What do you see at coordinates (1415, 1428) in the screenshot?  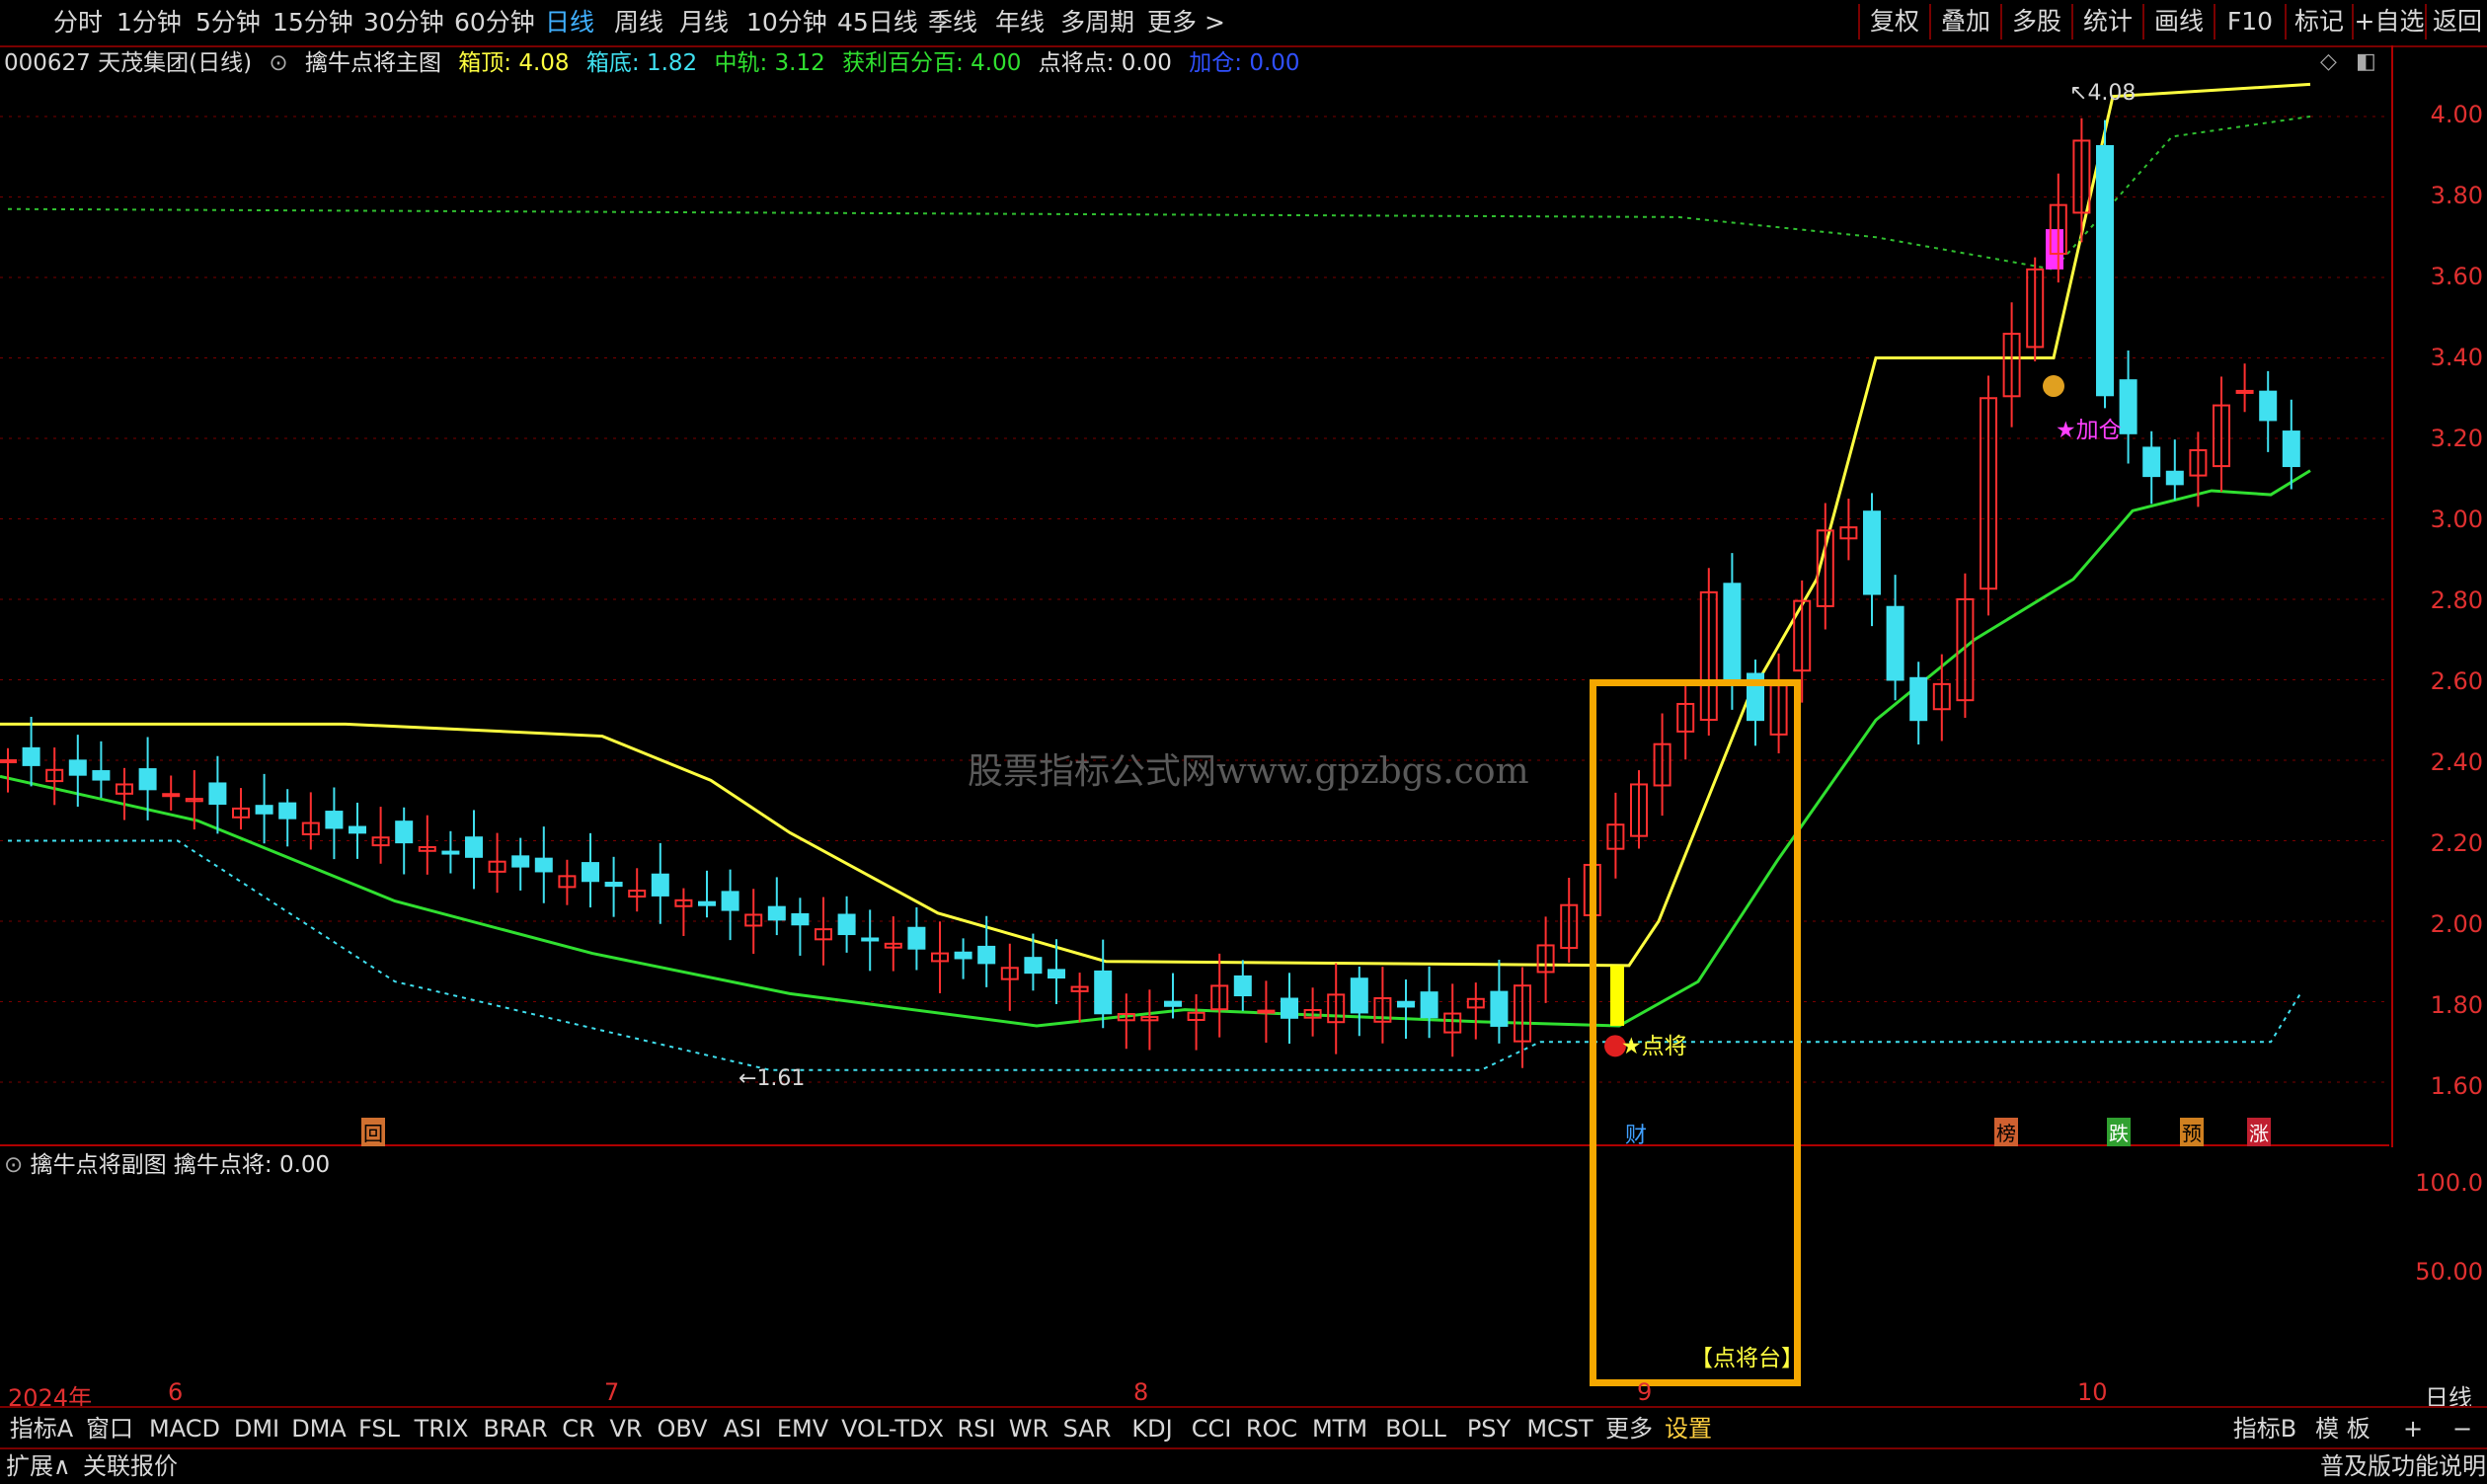 I see `tab-boll: BOLL` at bounding box center [1415, 1428].